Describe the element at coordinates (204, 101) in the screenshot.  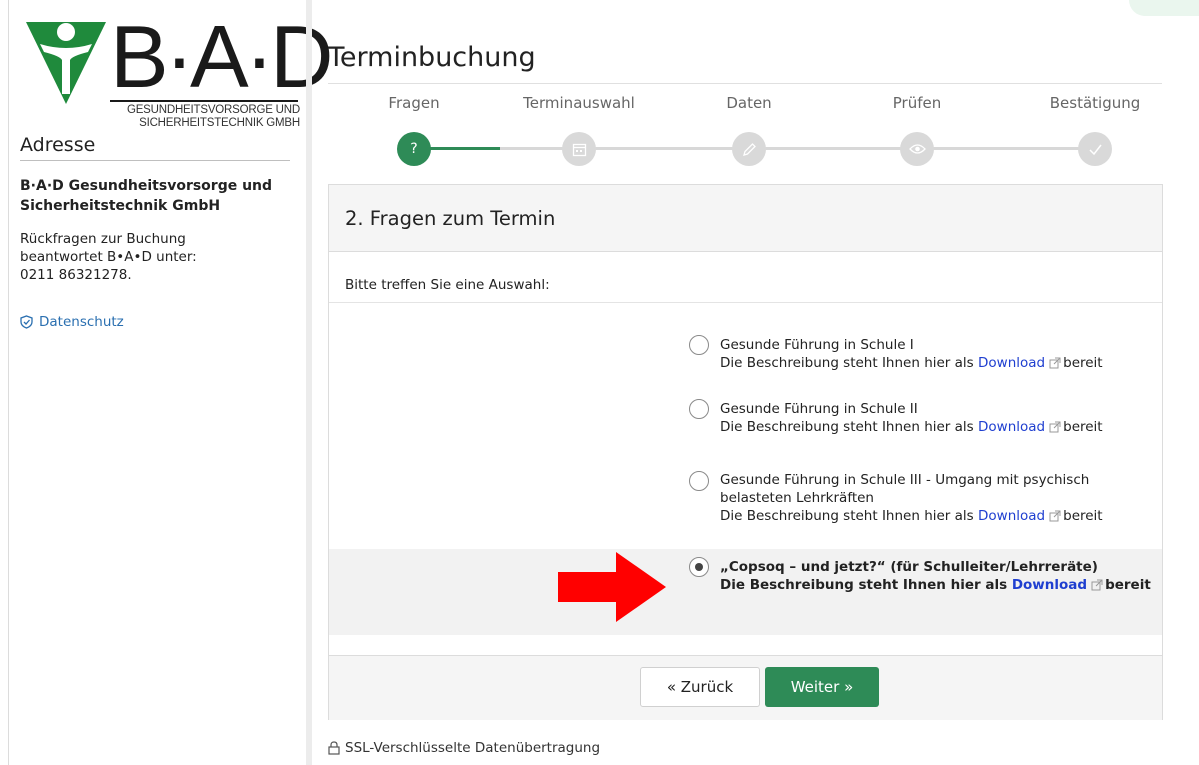
I see `logo-rule` at that location.